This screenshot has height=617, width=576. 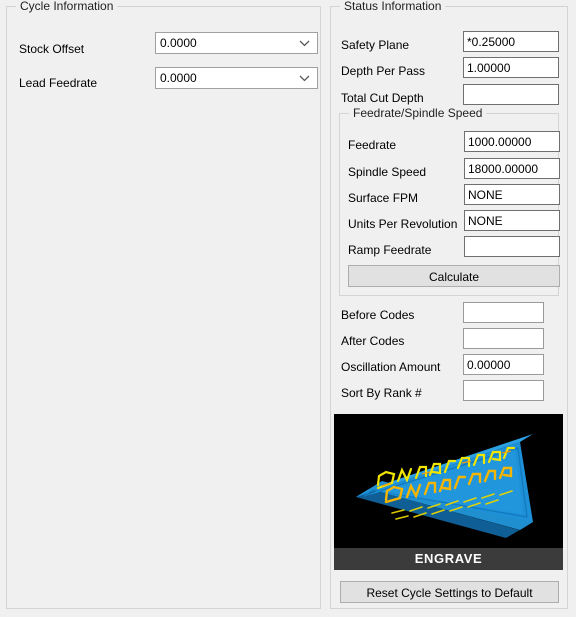 What do you see at coordinates (454, 276) in the screenshot?
I see `calculate-button: Calculate` at bounding box center [454, 276].